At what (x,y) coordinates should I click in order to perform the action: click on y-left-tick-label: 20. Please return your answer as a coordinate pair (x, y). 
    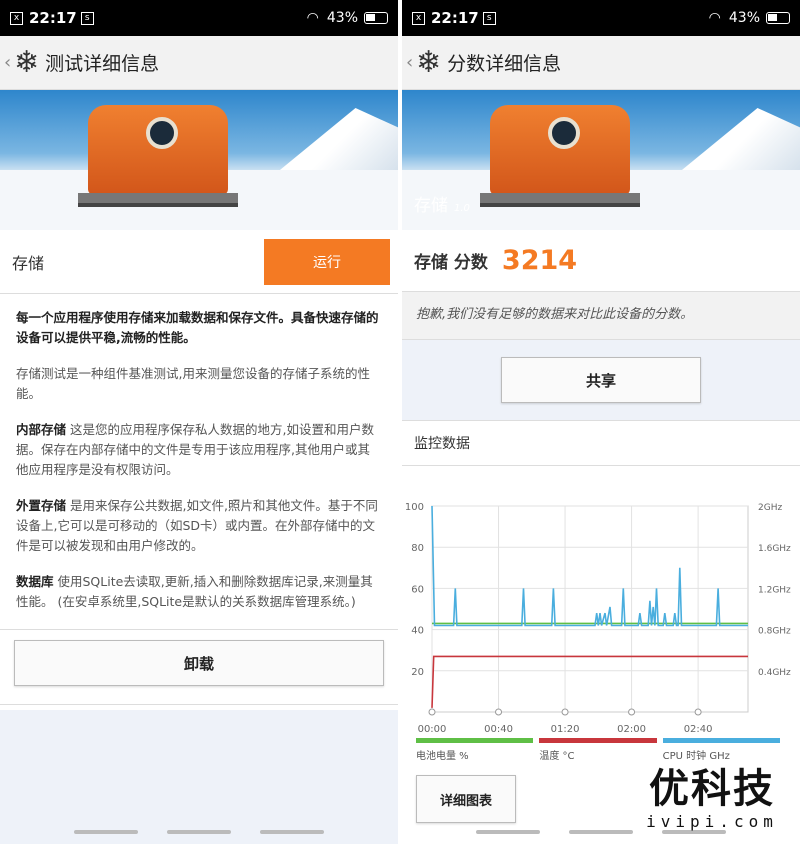
    Looking at the image, I should click on (417, 672).